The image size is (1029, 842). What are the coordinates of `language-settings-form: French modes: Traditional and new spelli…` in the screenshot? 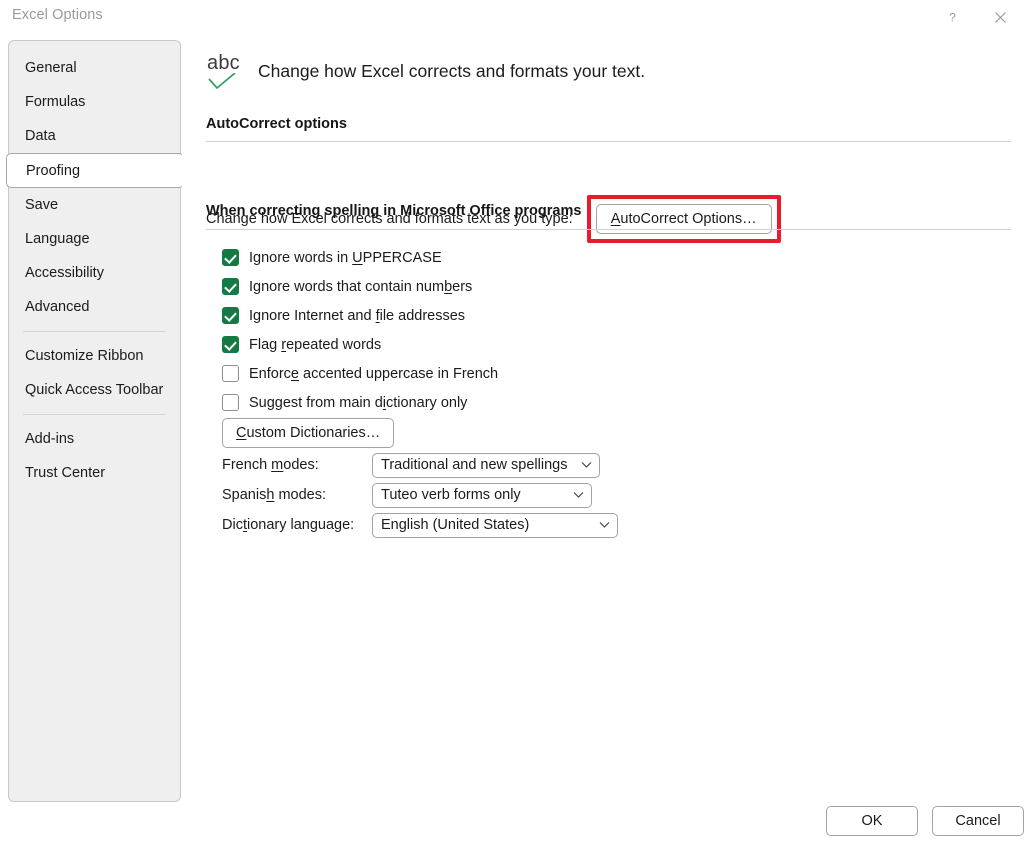 It's located at (420, 495).